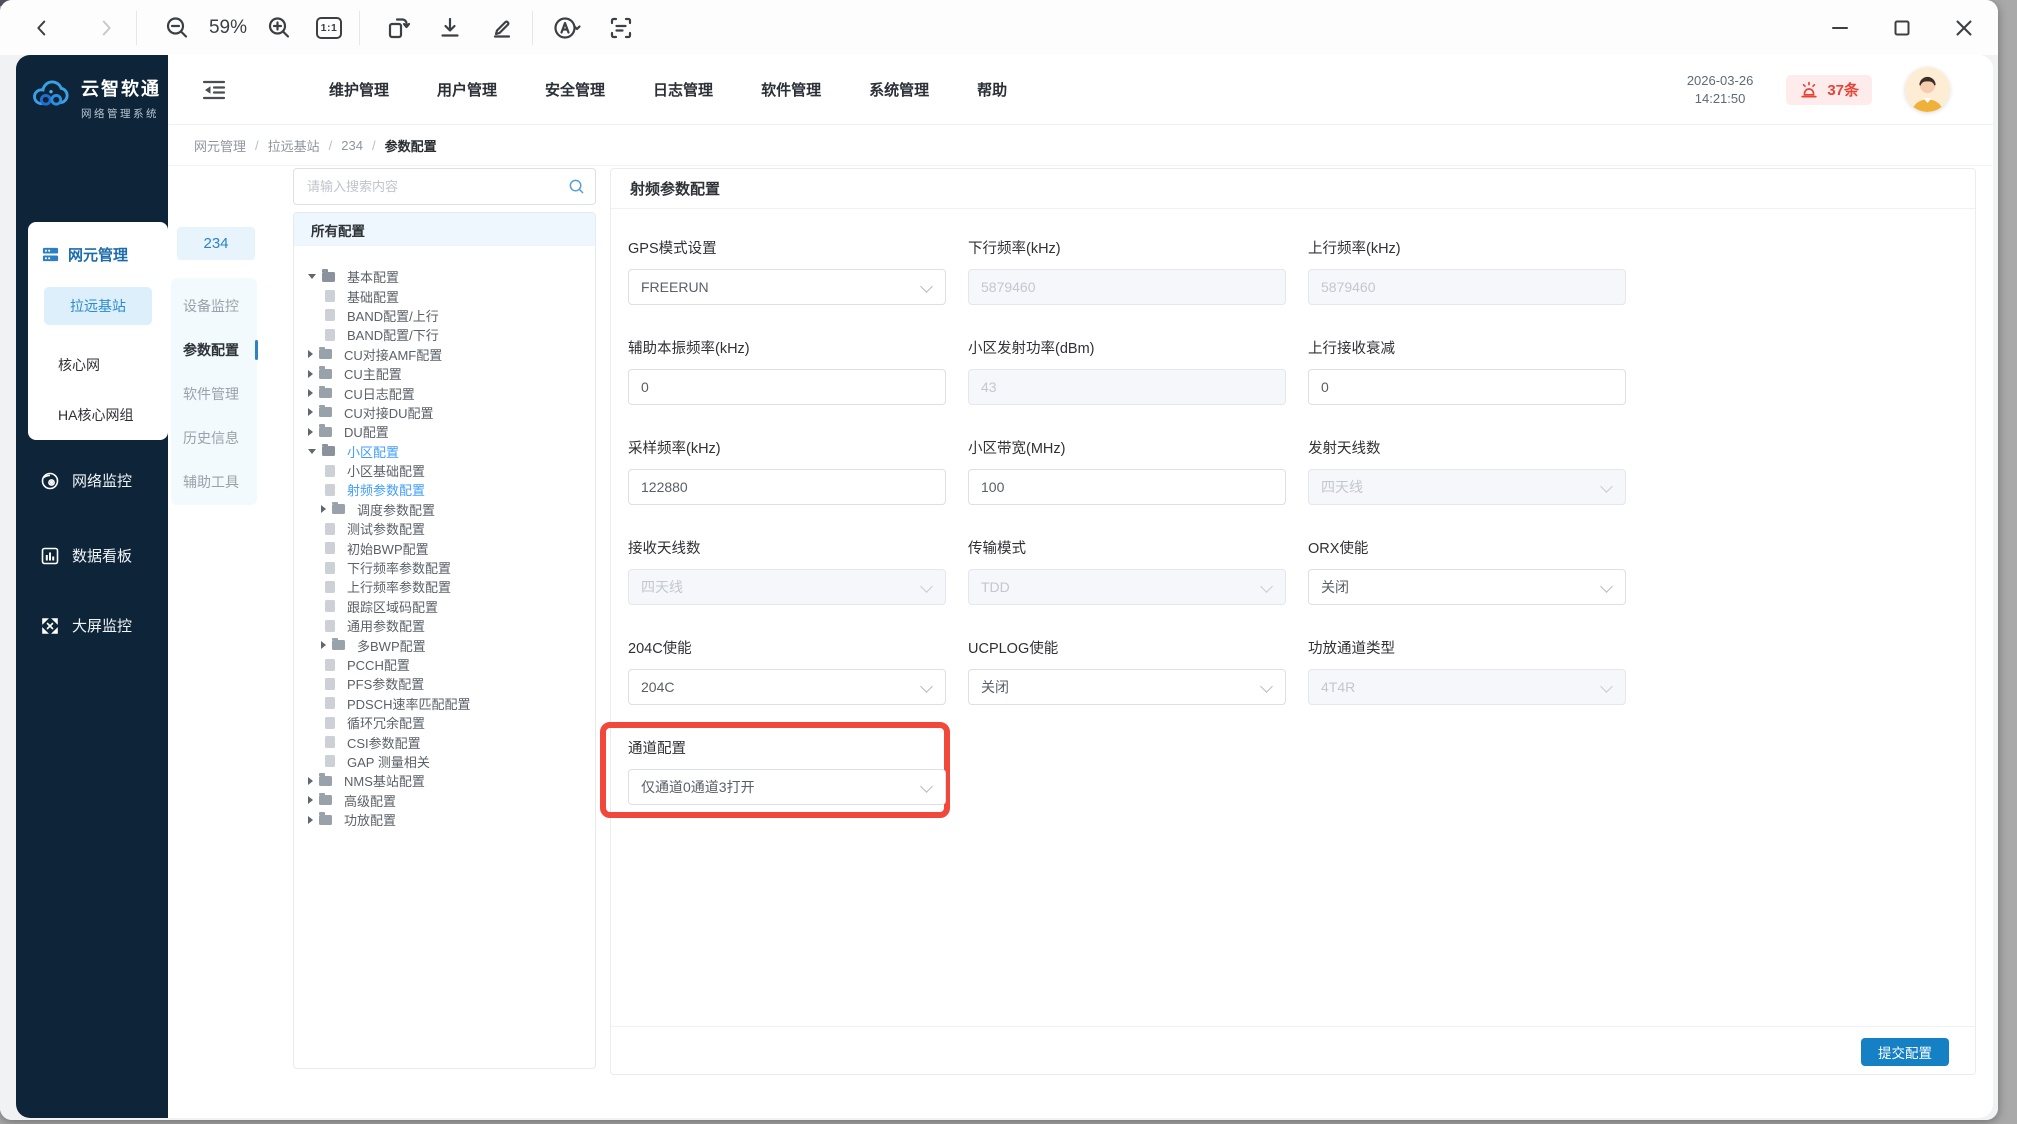  What do you see at coordinates (444, 644) in the screenshot?
I see `tree-node: 多BWP配置` at bounding box center [444, 644].